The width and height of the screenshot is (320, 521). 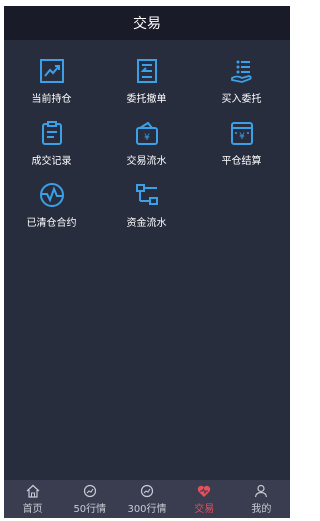 I want to click on menu-item-cleared-contracts: 已清仓合约, so click(x=51, y=208).